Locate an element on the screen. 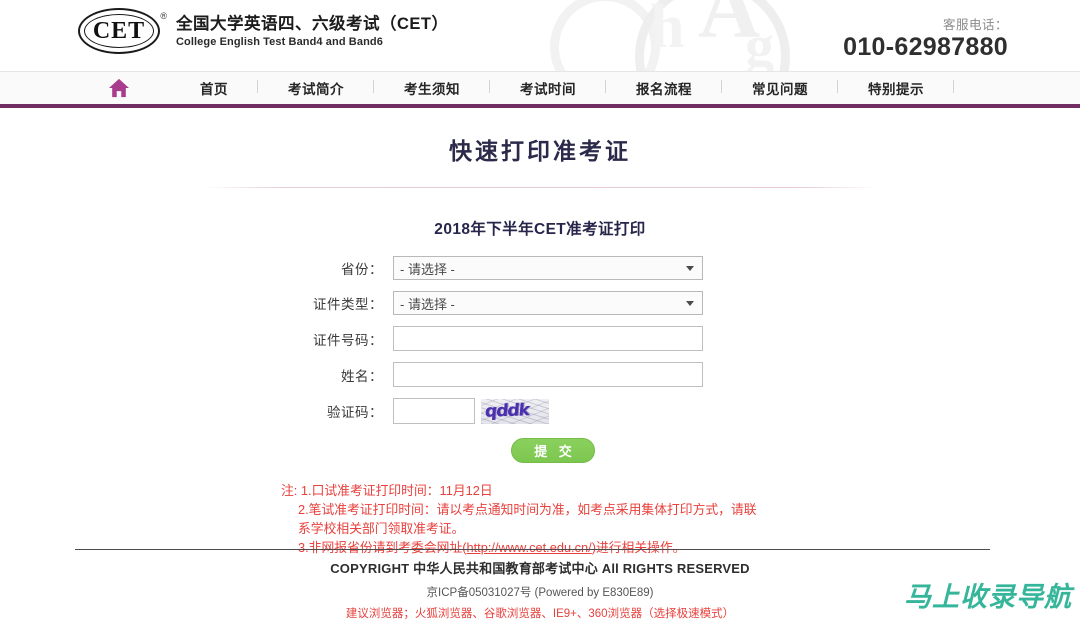  captcha-image: qddk is located at coordinates (515, 411).